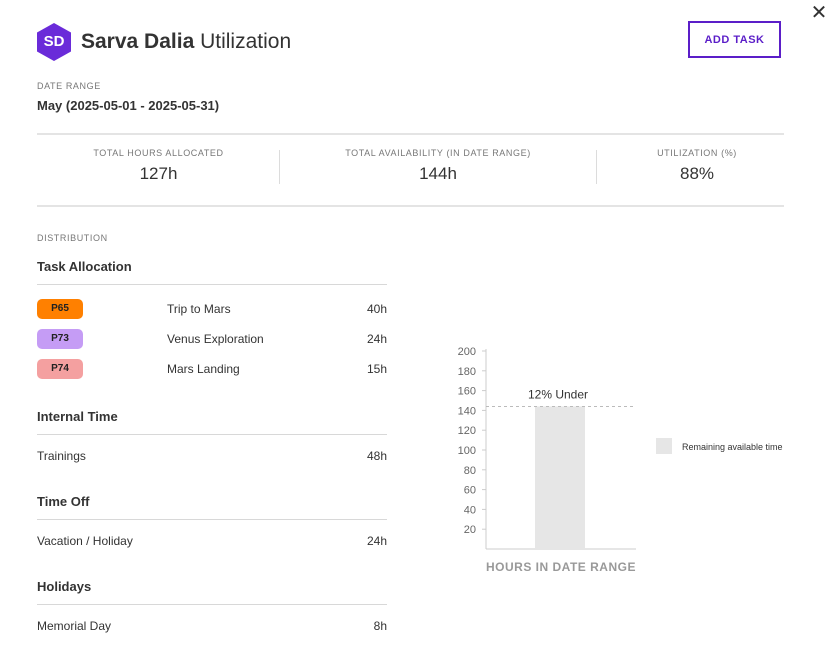 Image resolution: width=835 pixels, height=667 pixels. What do you see at coordinates (246, 41) in the screenshot?
I see `title-suffix: Utilization` at bounding box center [246, 41].